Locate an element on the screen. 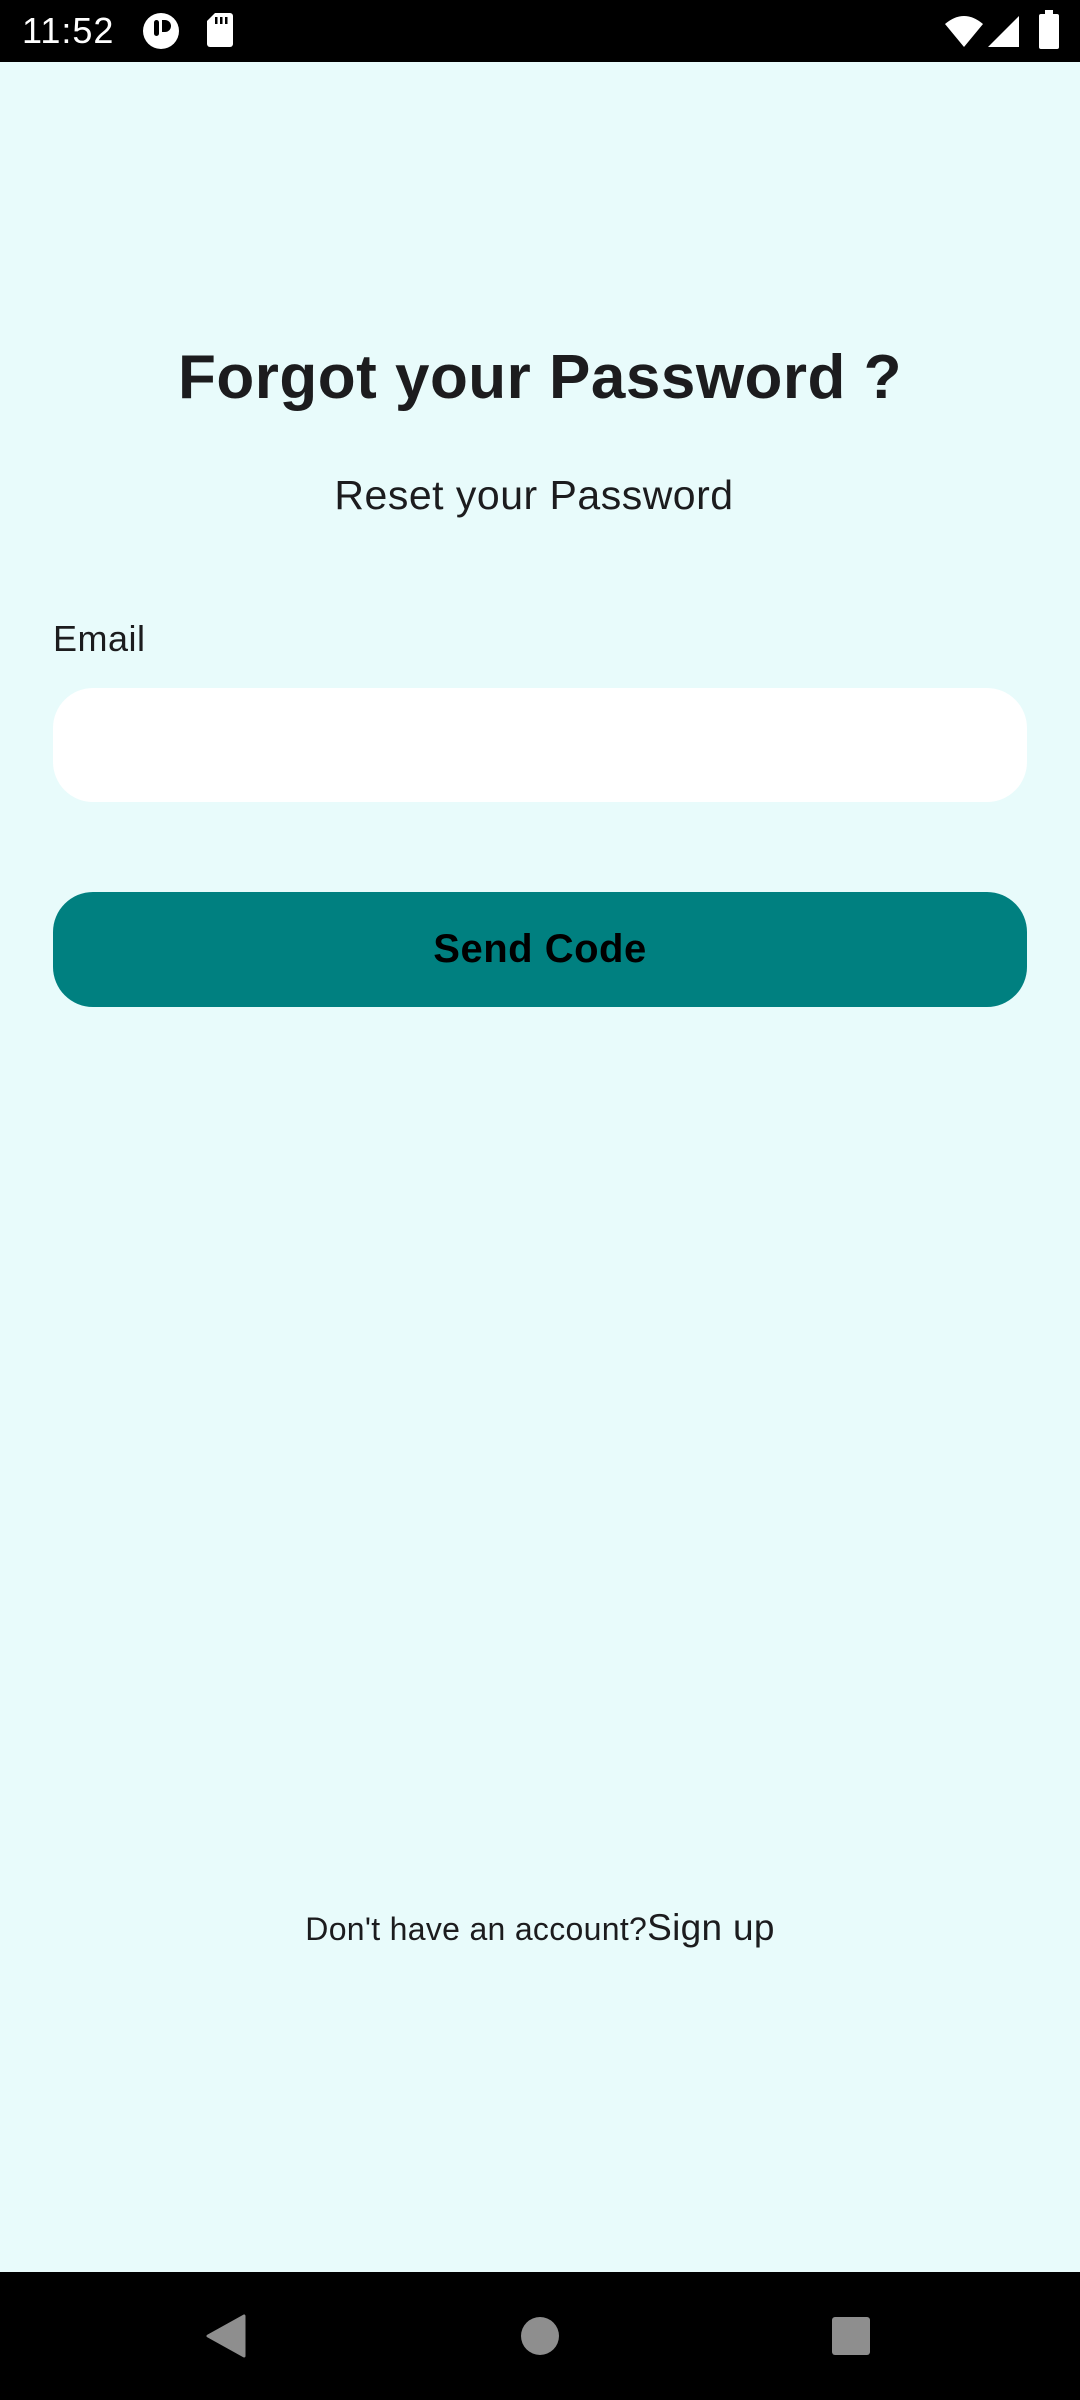 The image size is (1080, 2400). signup-link: Sign up is located at coordinates (711, 1927).